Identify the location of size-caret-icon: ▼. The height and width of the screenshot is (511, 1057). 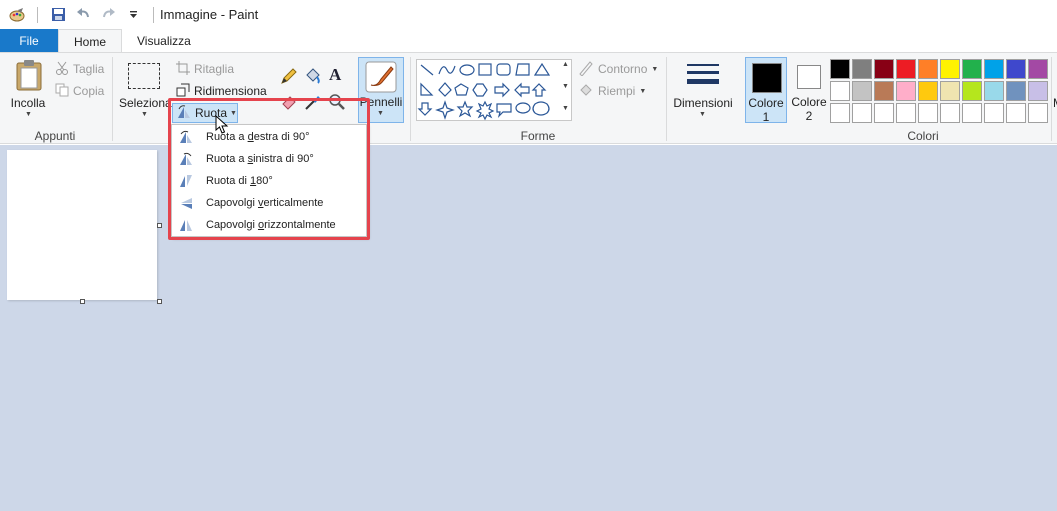
(702, 114).